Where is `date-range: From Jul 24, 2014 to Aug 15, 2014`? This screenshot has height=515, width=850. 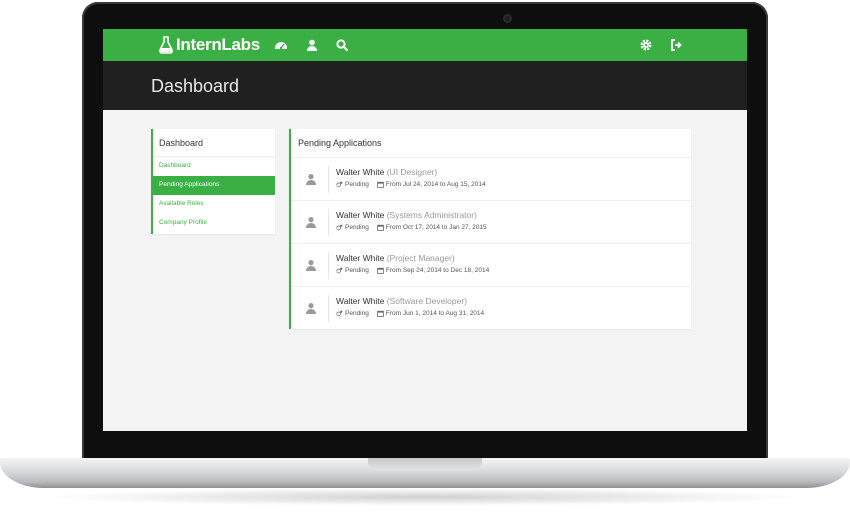
date-range: From Jul 24, 2014 to Aug 15, 2014 is located at coordinates (435, 184).